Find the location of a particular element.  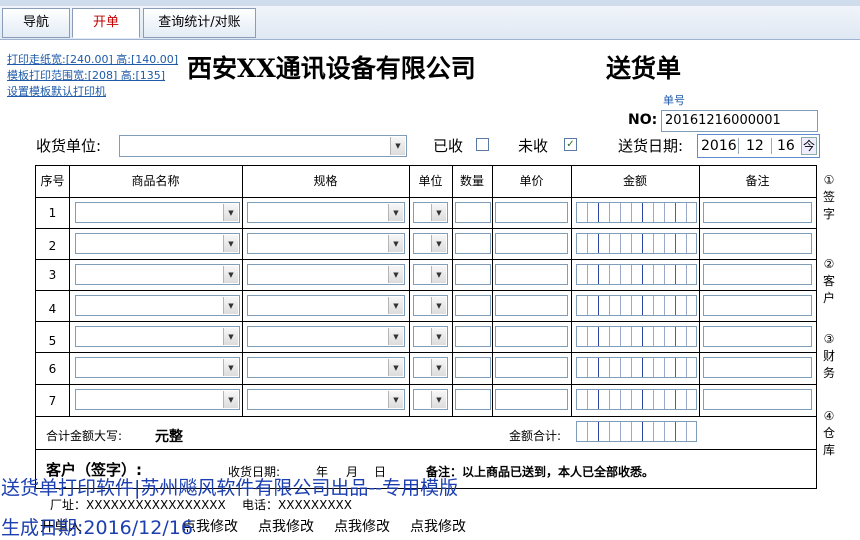

tab-bar-strip is located at coordinates (430, 3).